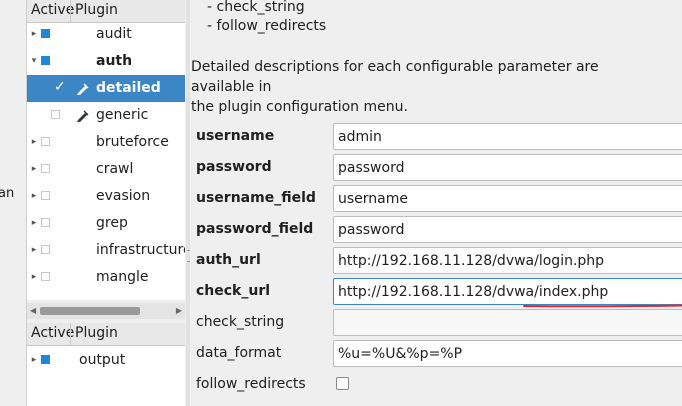 The height and width of the screenshot is (406, 682). What do you see at coordinates (90, 311) in the screenshot?
I see `scrollbar-thumb` at bounding box center [90, 311].